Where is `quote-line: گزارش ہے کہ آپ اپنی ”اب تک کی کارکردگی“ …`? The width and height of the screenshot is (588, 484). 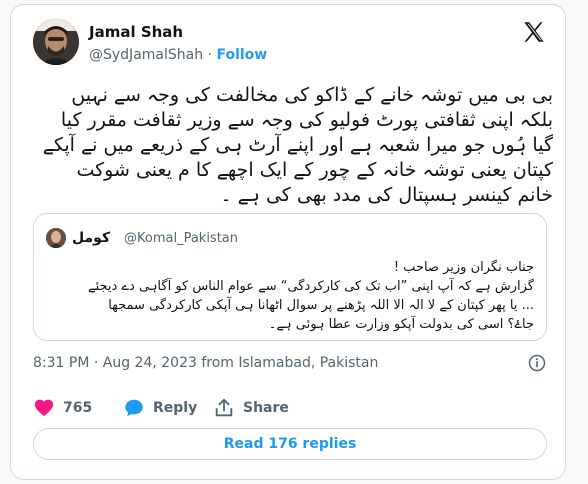
quote-line: گزارش ہے کہ آپ اپنی ”اب تک کی کارکردگی“ … is located at coordinates (310, 286).